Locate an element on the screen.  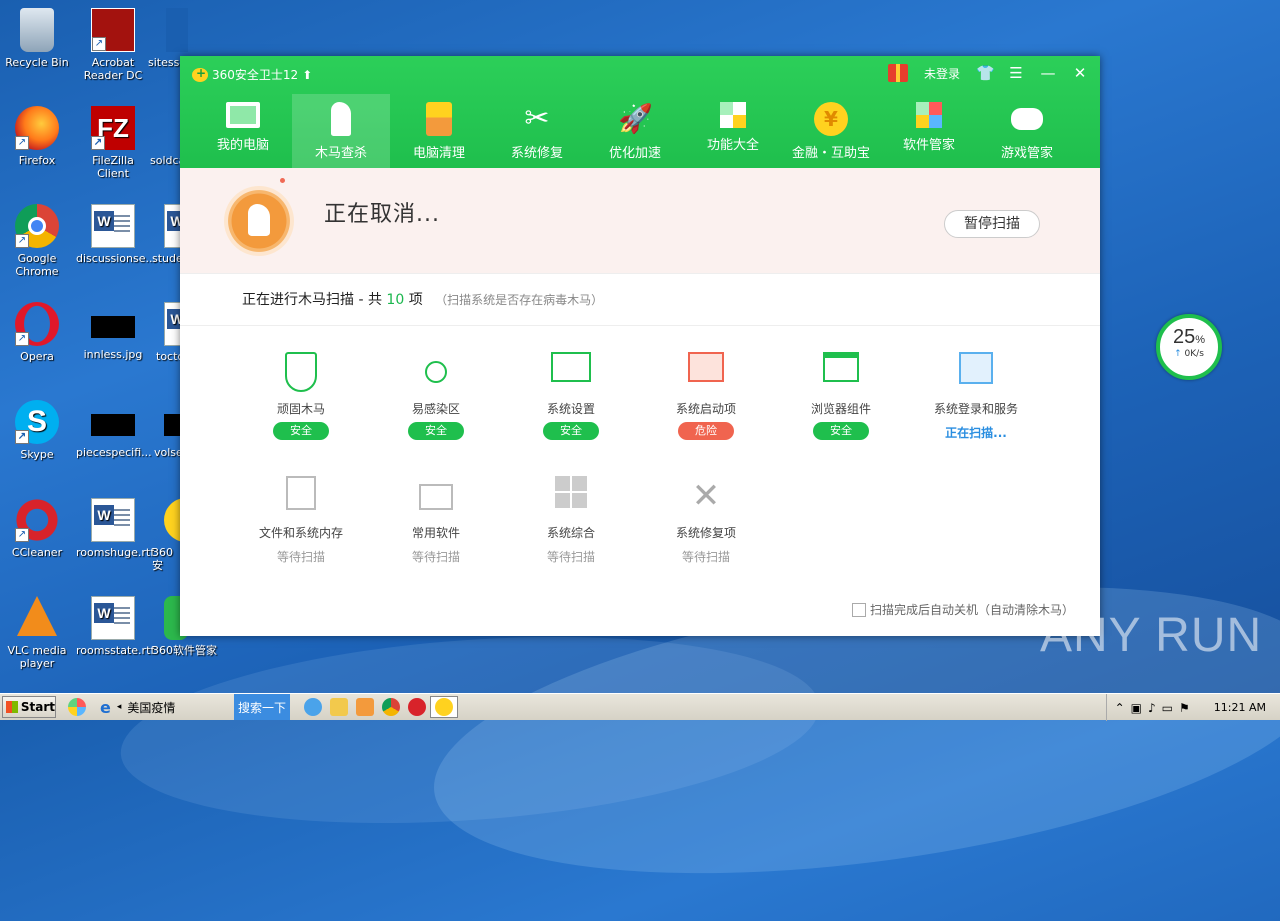
scan-item-vulnerable-area: 易感染区 安全 is located at coordinates (436, 396).